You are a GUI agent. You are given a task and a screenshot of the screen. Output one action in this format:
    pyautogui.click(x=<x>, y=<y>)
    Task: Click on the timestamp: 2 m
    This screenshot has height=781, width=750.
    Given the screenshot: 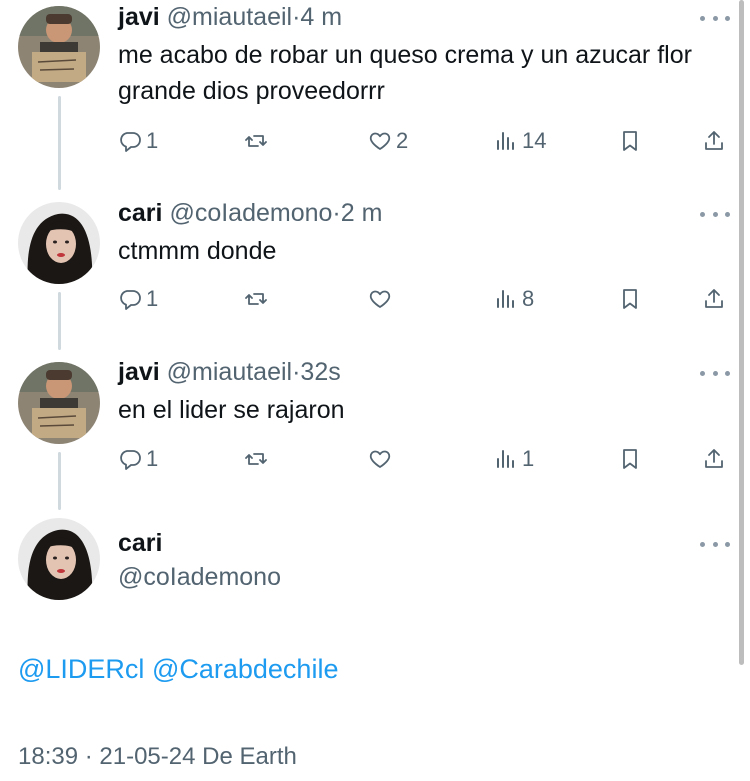 What is the action you would take?
    pyautogui.click(x=362, y=213)
    